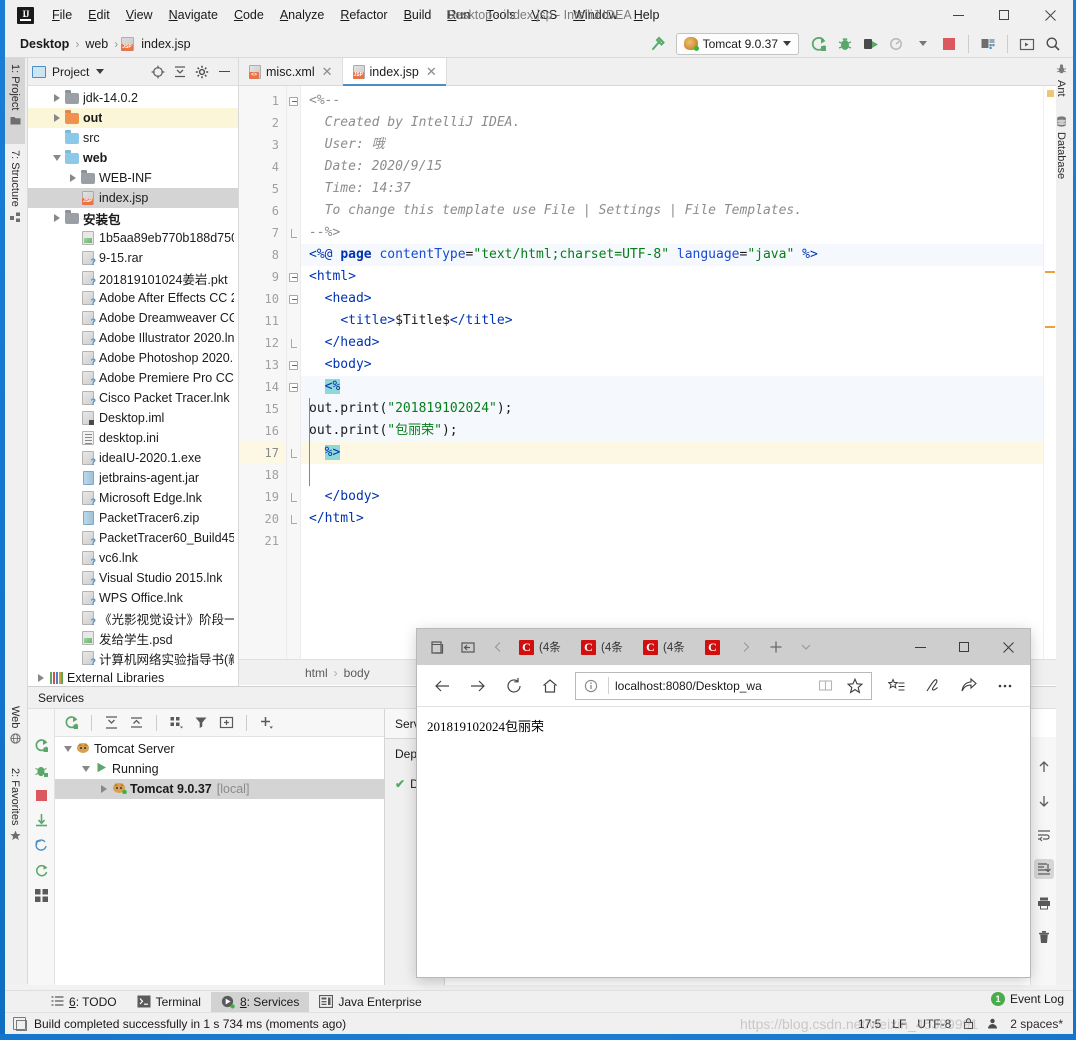 Image resolution: width=1076 pixels, height=1040 pixels. I want to click on project-tree-row: PacketTracer60_Build45_s, so click(133, 538).